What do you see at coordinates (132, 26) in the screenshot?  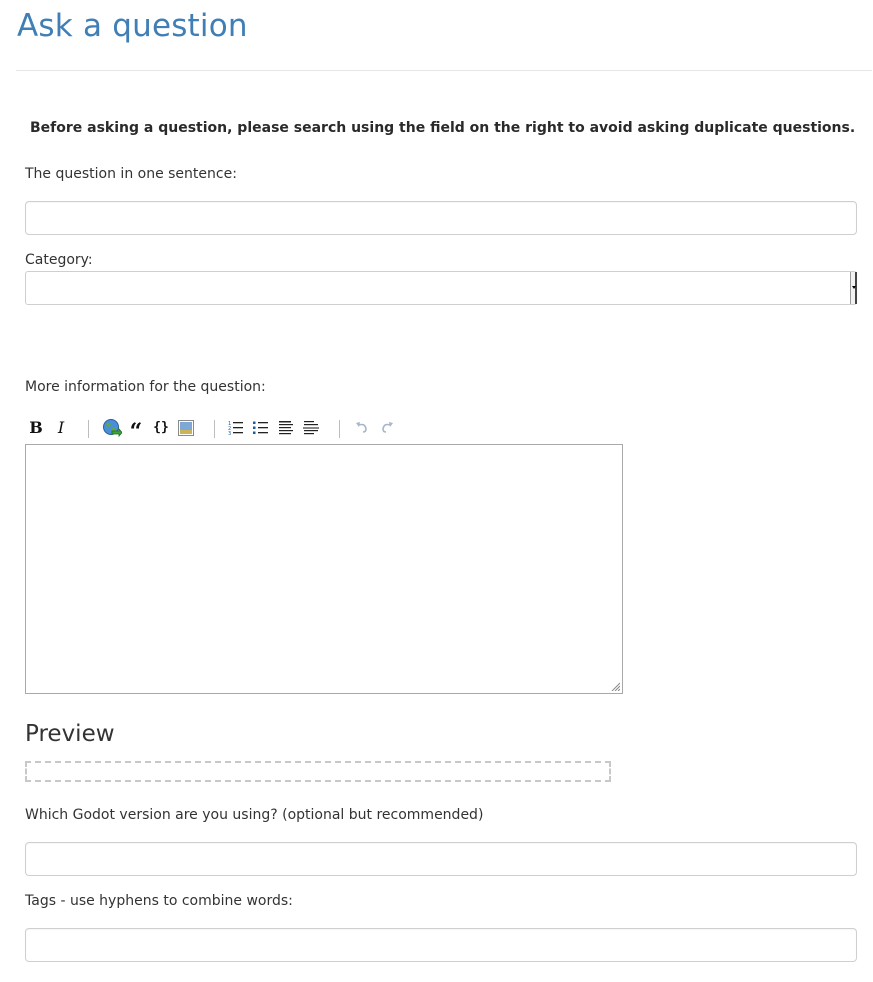 I see `page-title: Ask a question` at bounding box center [132, 26].